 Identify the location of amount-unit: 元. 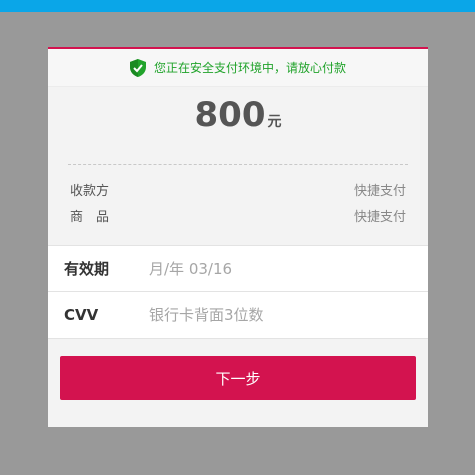
(274, 122).